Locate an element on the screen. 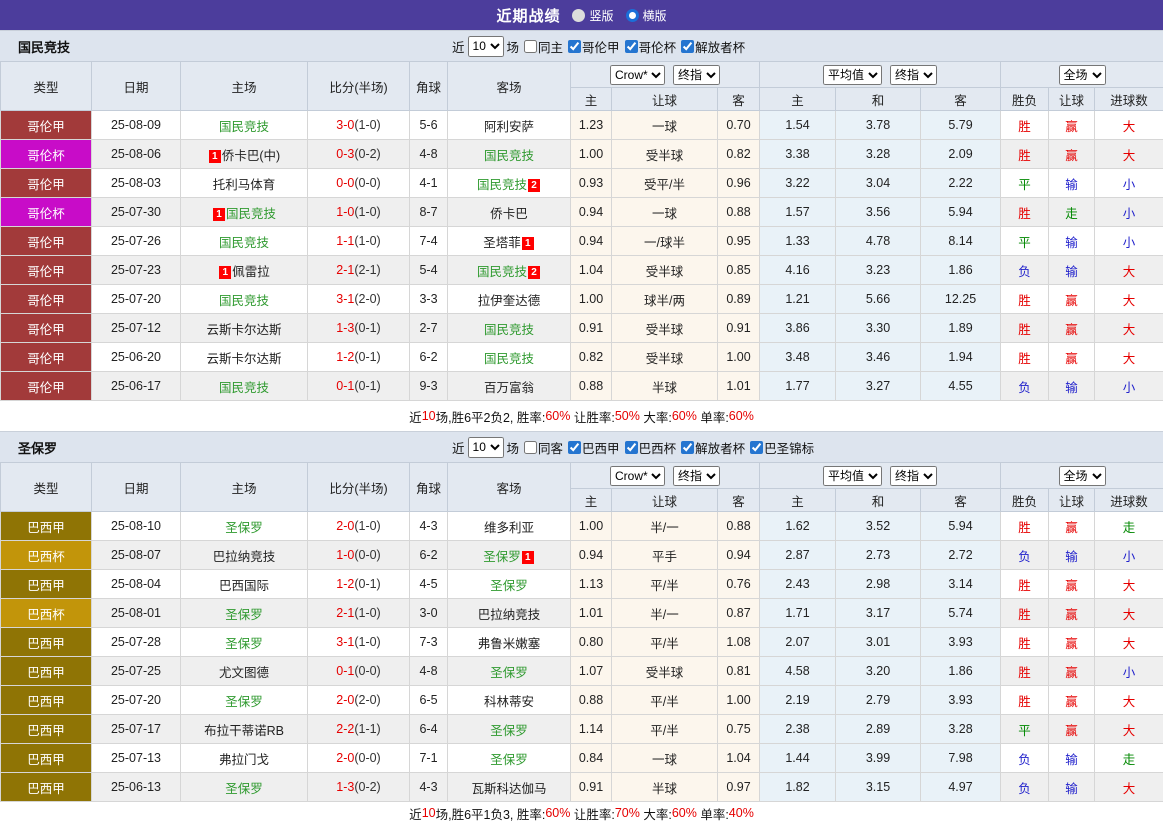  home-team-cell: 1佩雷拉 is located at coordinates (244, 270).